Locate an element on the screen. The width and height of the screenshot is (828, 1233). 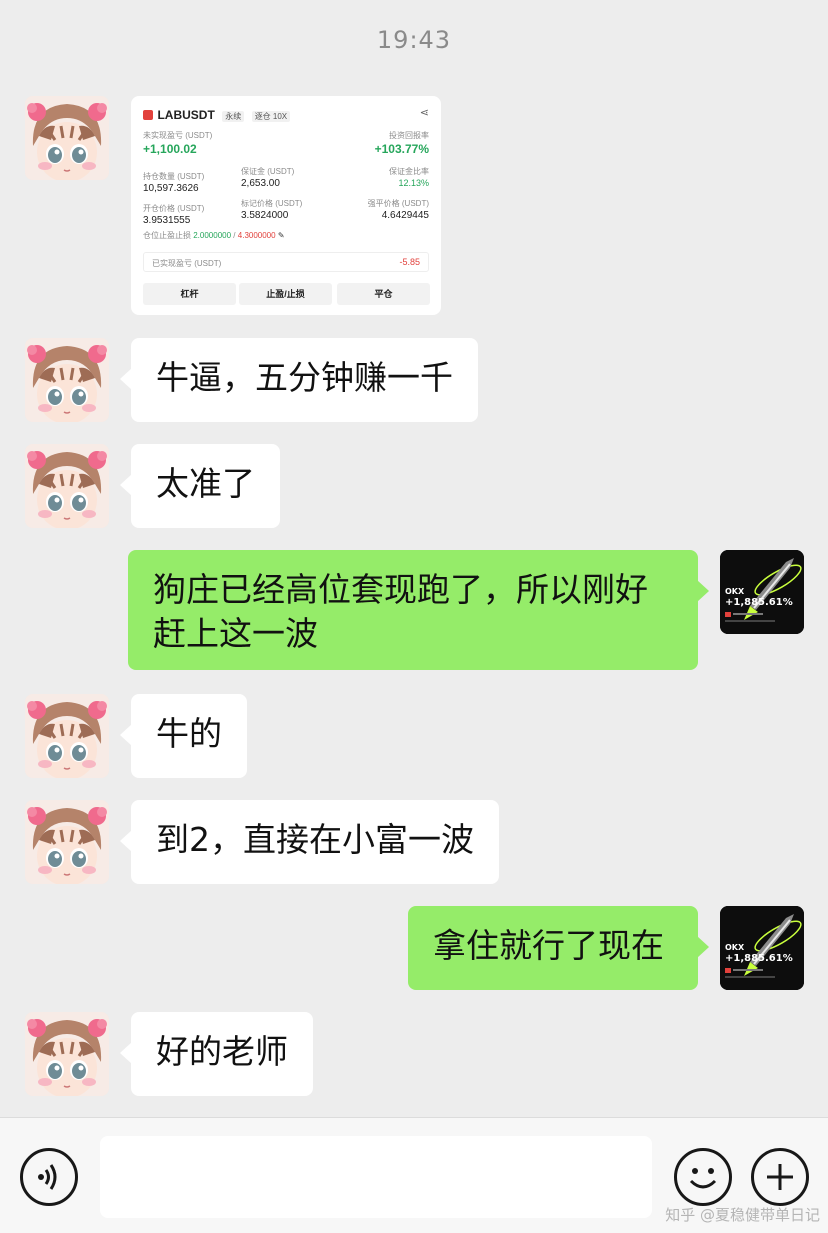
tpsl-label: 仓位止盈止损 is located at coordinates (167, 235).